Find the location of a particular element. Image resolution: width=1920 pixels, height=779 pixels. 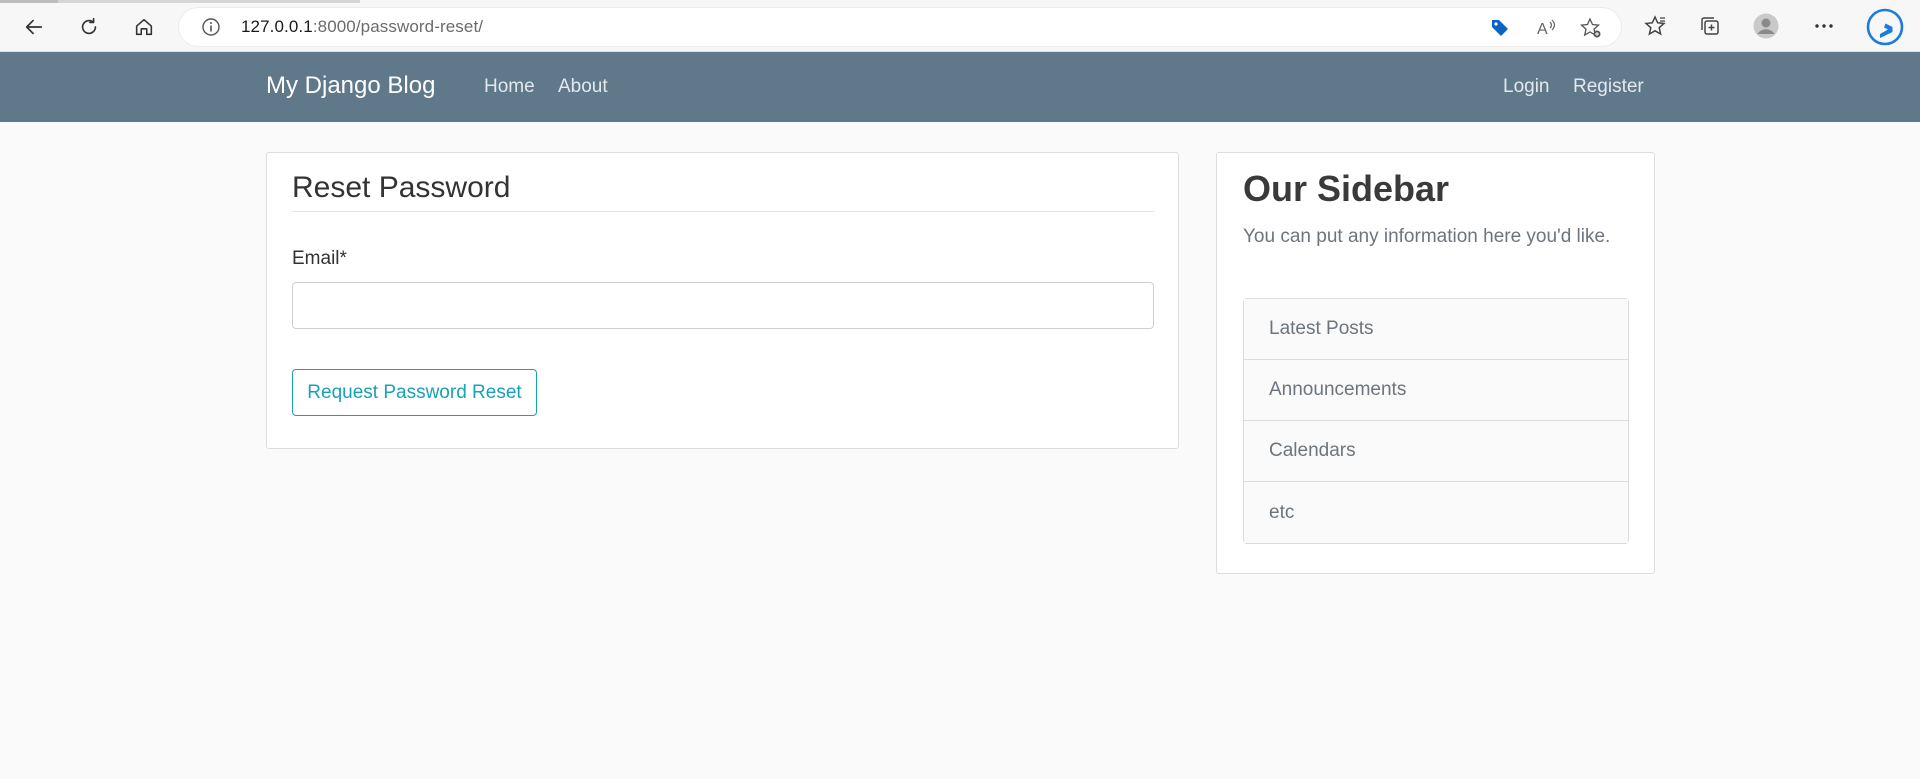

sidebar-item-etc: etc is located at coordinates (1436, 512).